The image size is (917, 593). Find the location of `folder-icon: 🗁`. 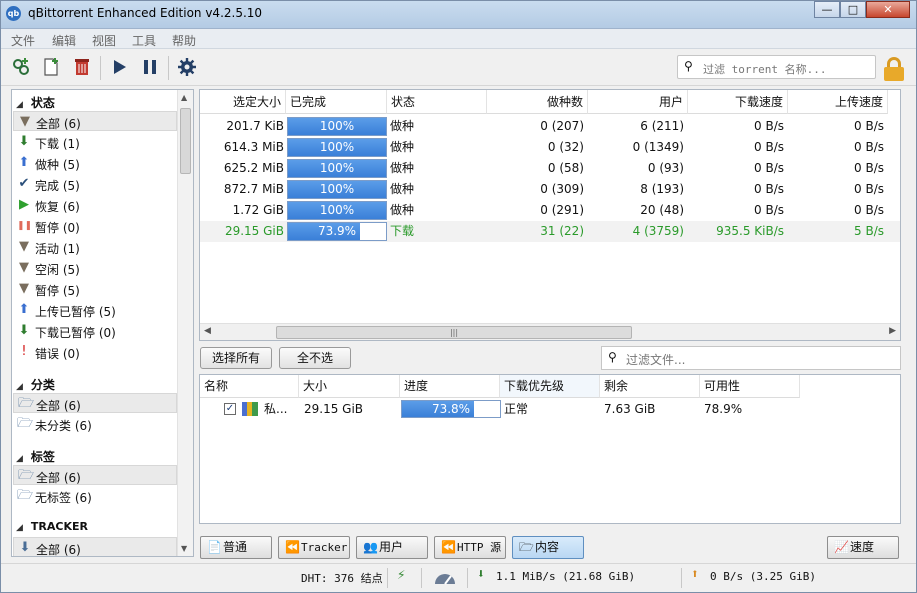

folder-icon: 🗁 is located at coordinates (25, 423).